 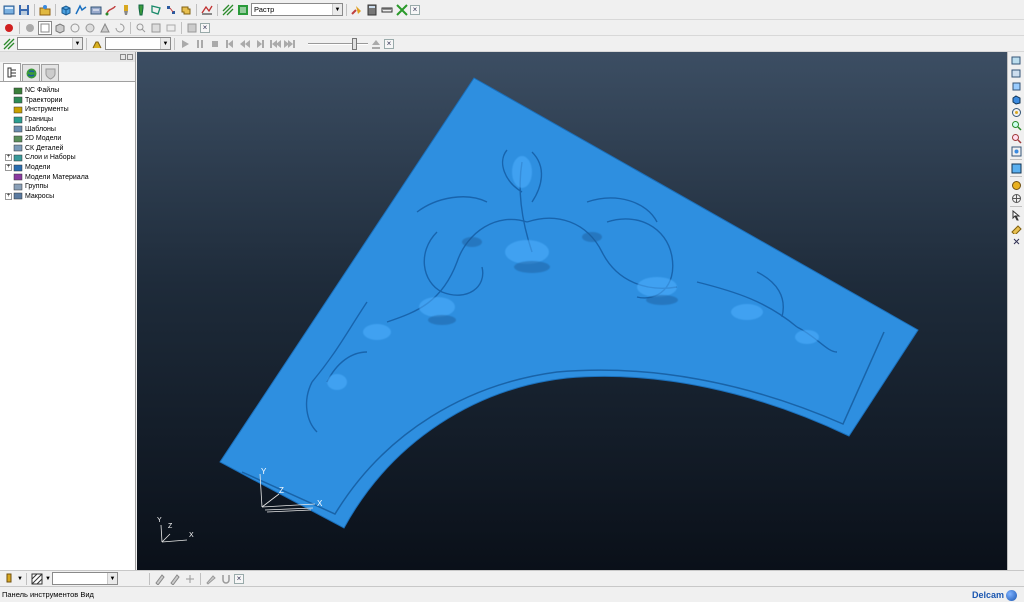 What do you see at coordinates (226, 579) in the screenshot?
I see `magnet-icon` at bounding box center [226, 579].